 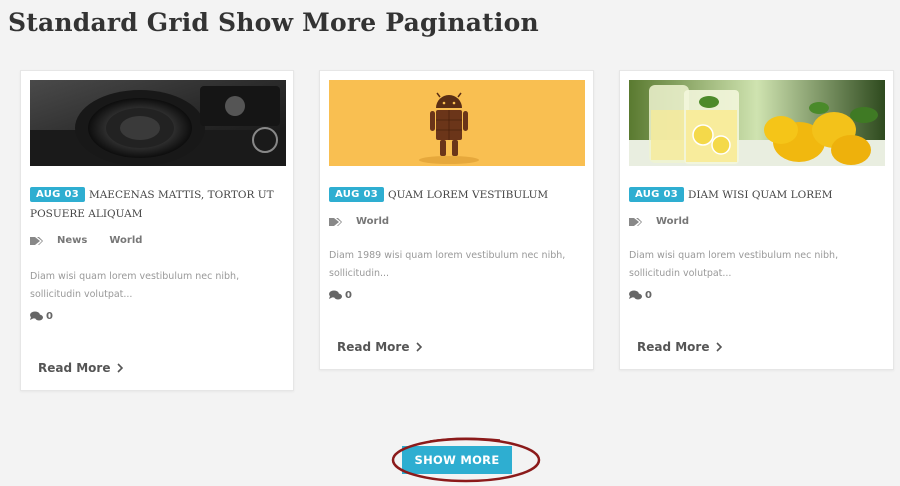 I want to click on post-title-text: DIAM WISI QUAM LOREM, so click(x=760, y=195).